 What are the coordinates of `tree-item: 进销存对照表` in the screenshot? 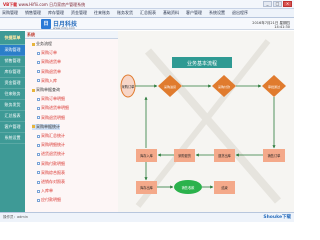 It's located at (51, 182).